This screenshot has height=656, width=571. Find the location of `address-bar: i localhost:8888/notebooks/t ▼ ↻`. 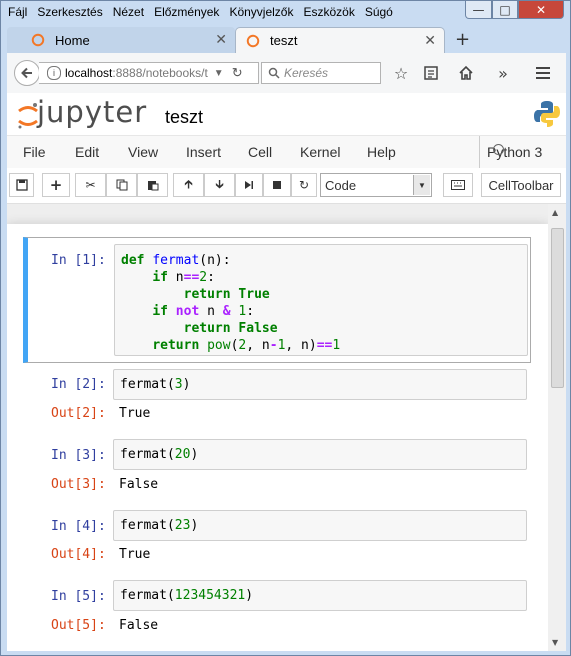

address-bar: i localhost:8888/notebooks/t ▼ ↻ is located at coordinates (149, 73).